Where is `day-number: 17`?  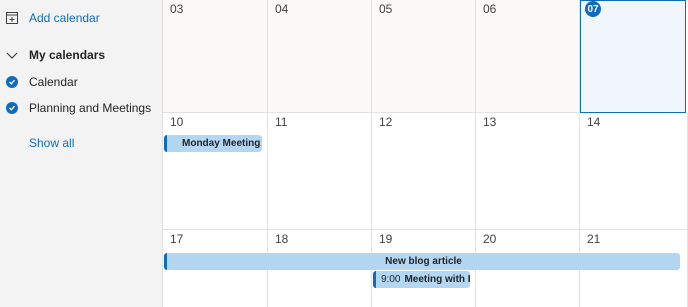
day-number: 17 is located at coordinates (177, 239).